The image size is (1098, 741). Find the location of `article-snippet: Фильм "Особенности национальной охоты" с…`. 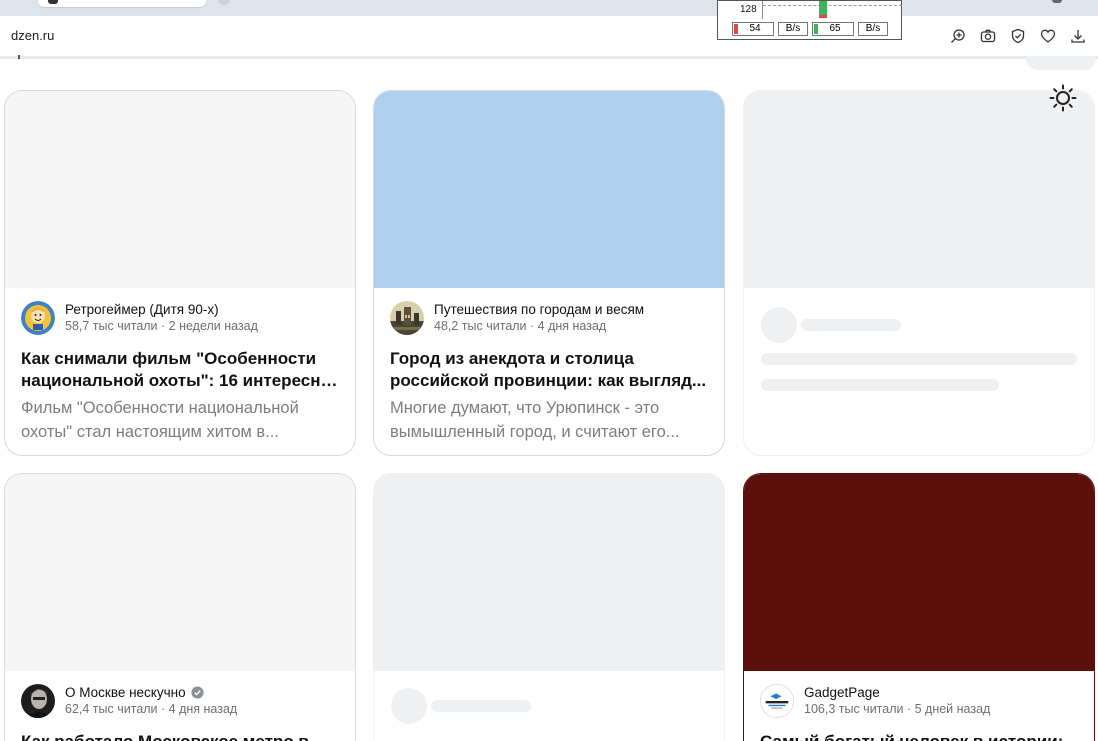

article-snippet: Фильм "Особенности национальной охоты" с… is located at coordinates (180, 420).